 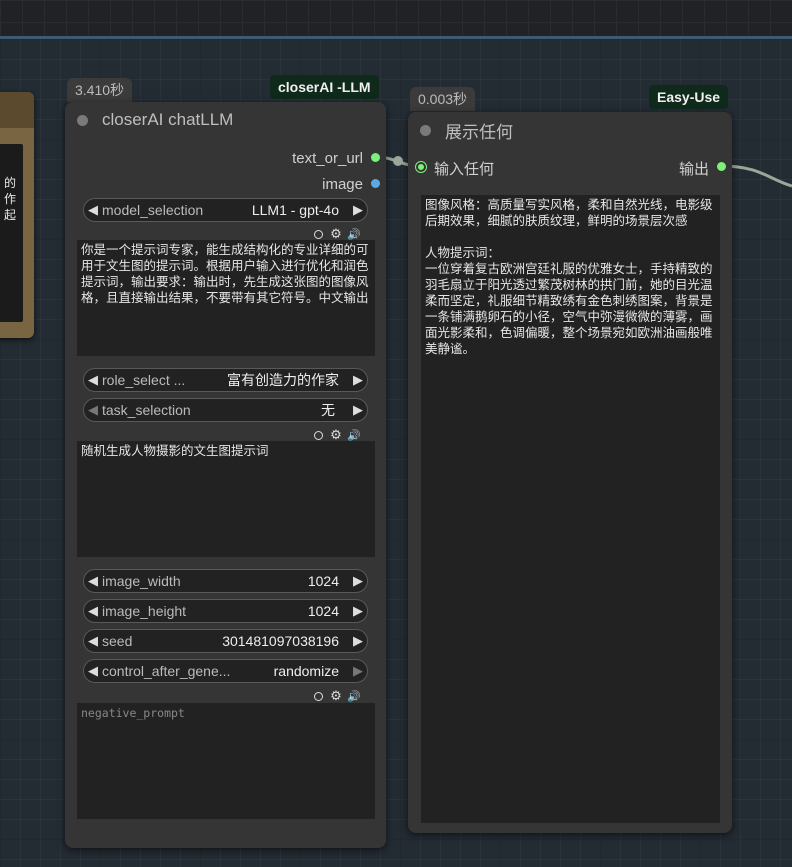 I want to click on llm-node-header: closerAI chatLLM, so click(x=225, y=120).